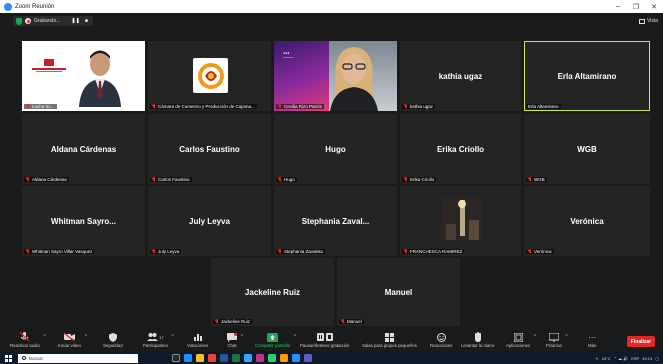 Image resolution: width=663 pixels, height=364 pixels. What do you see at coordinates (75, 21) in the screenshot?
I see `pause-icon: ❚❚` at bounding box center [75, 21].